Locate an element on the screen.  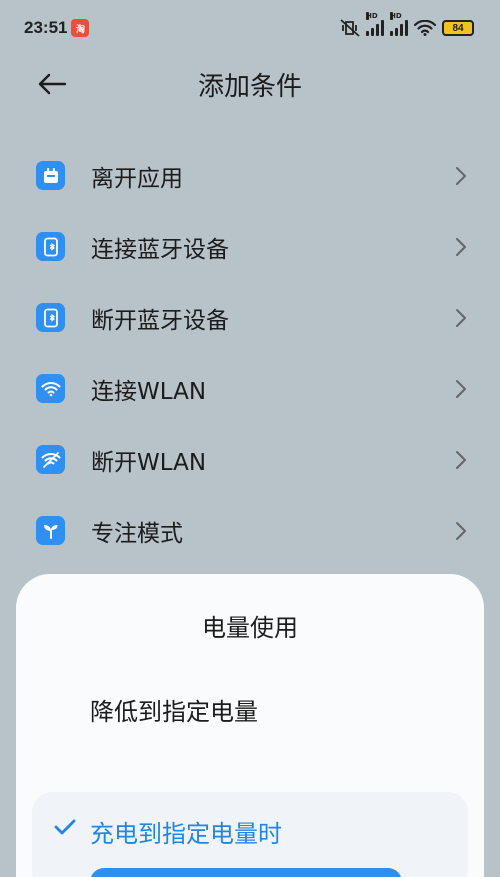
list-item-connect-wlan: 连接WLAN is located at coordinates (250, 388).